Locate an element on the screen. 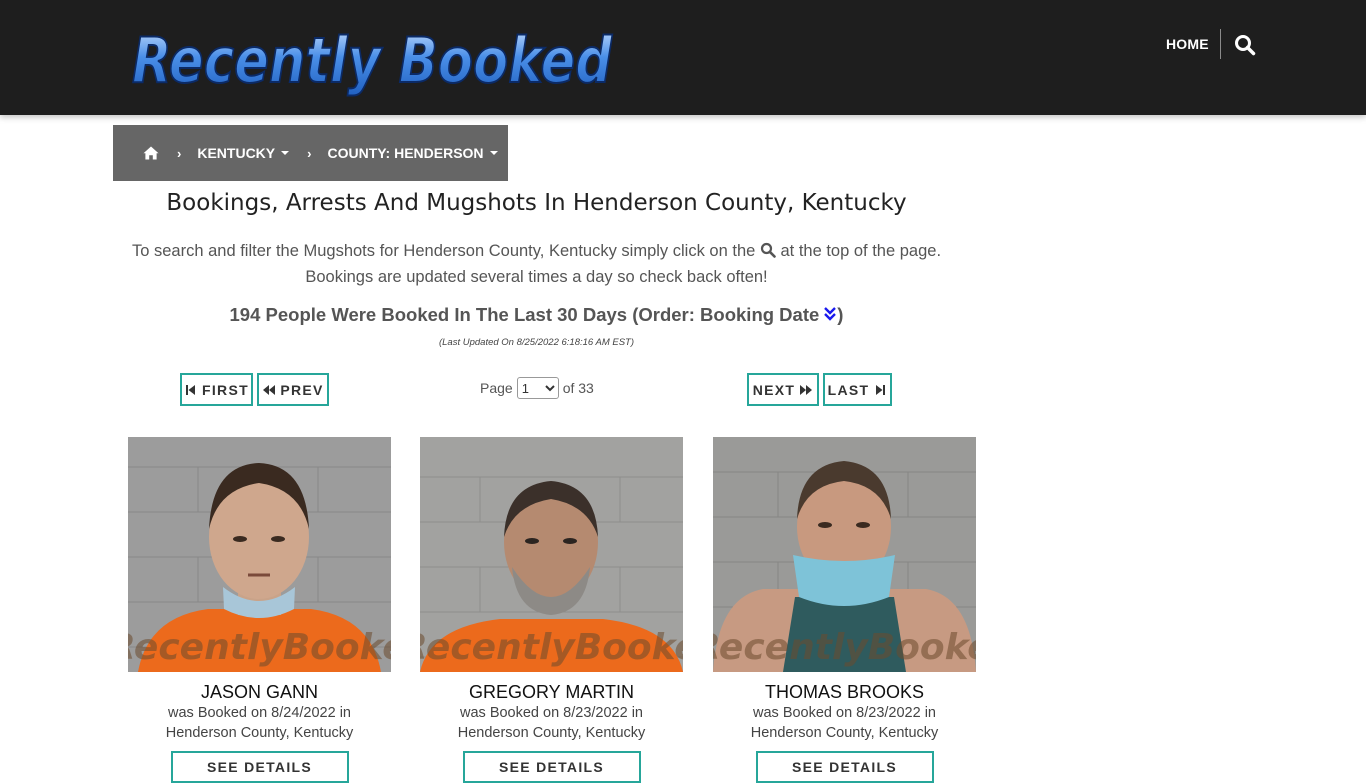  next-page-button: NEXT is located at coordinates (783, 389).